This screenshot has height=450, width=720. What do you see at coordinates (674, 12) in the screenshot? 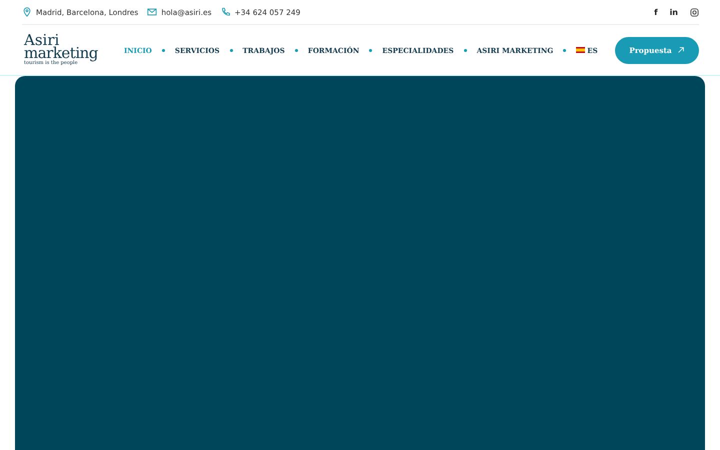
I see `social-link: in` at bounding box center [674, 12].